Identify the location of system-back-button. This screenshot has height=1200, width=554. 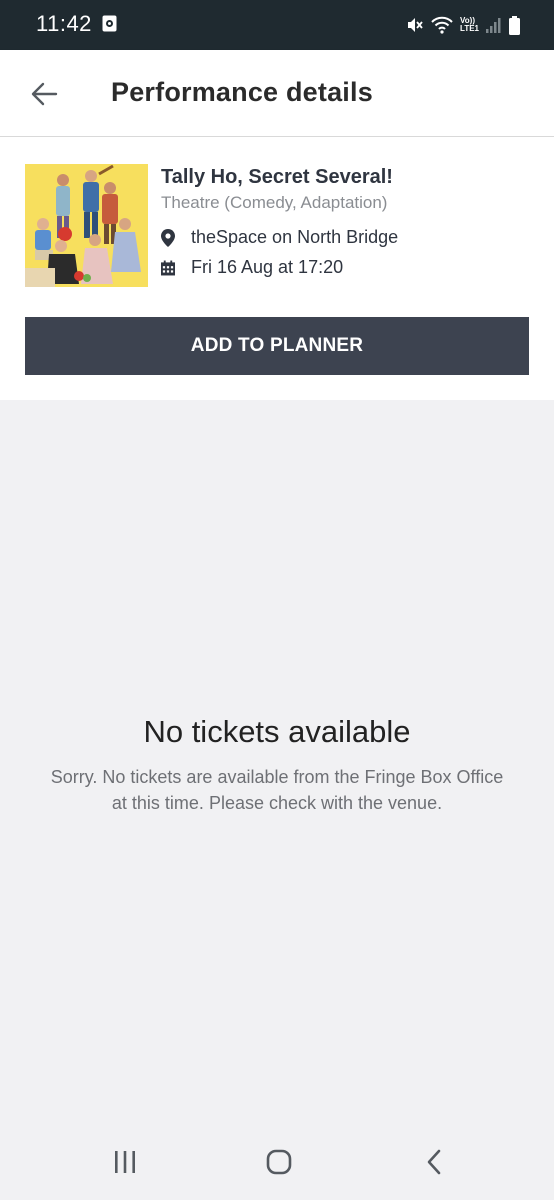
(434, 1162).